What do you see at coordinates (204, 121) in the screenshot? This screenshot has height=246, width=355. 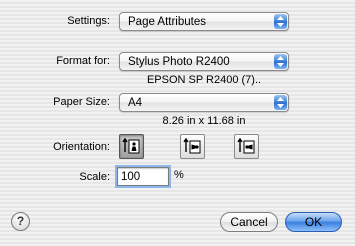 I see `paper-dimensions: 8.26 in x 11.68 in` at bounding box center [204, 121].